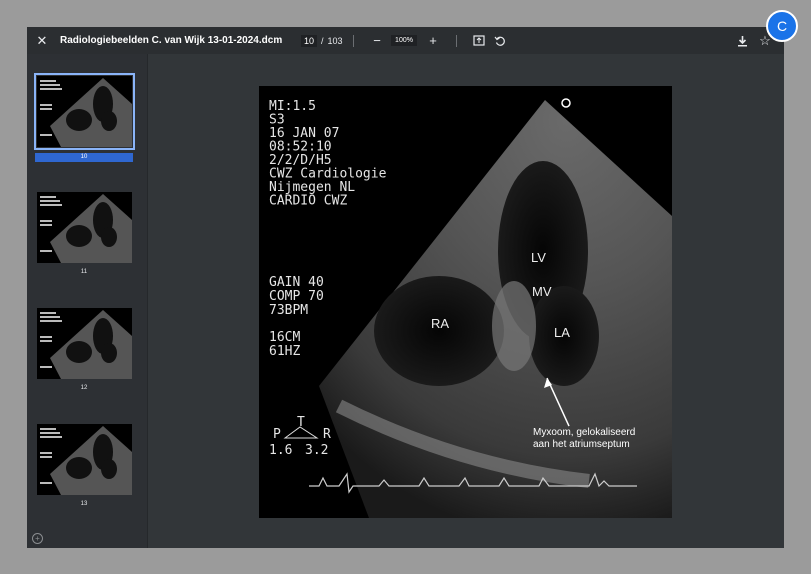  What do you see at coordinates (514, 326) in the screenshot?
I see `septum-mass` at bounding box center [514, 326].